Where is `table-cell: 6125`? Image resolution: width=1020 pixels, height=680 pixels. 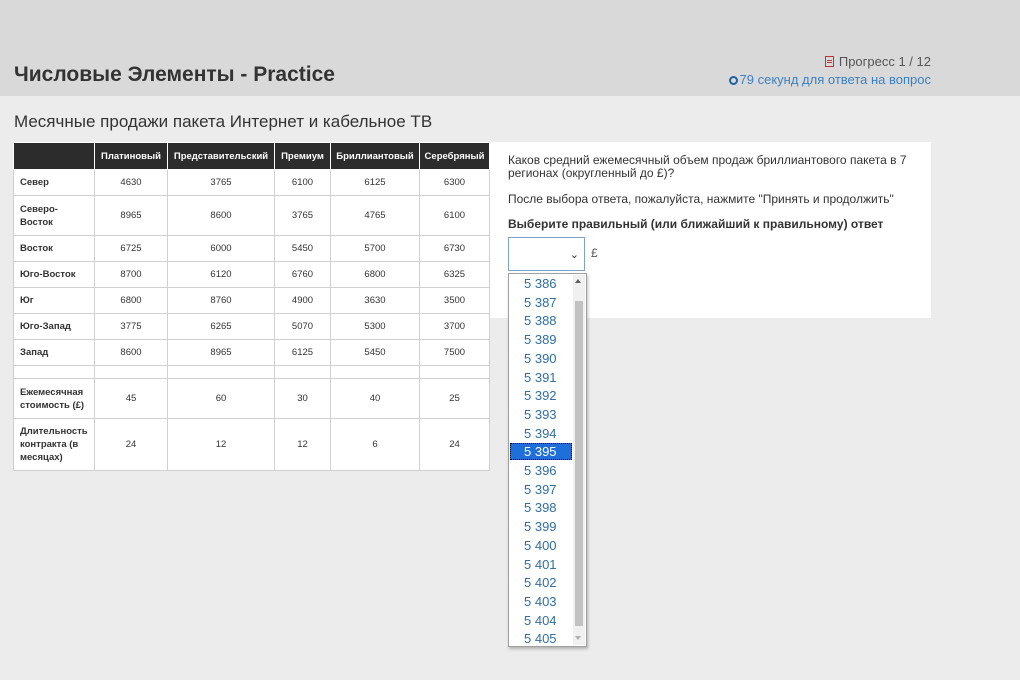
table-cell: 6125 is located at coordinates (302, 352).